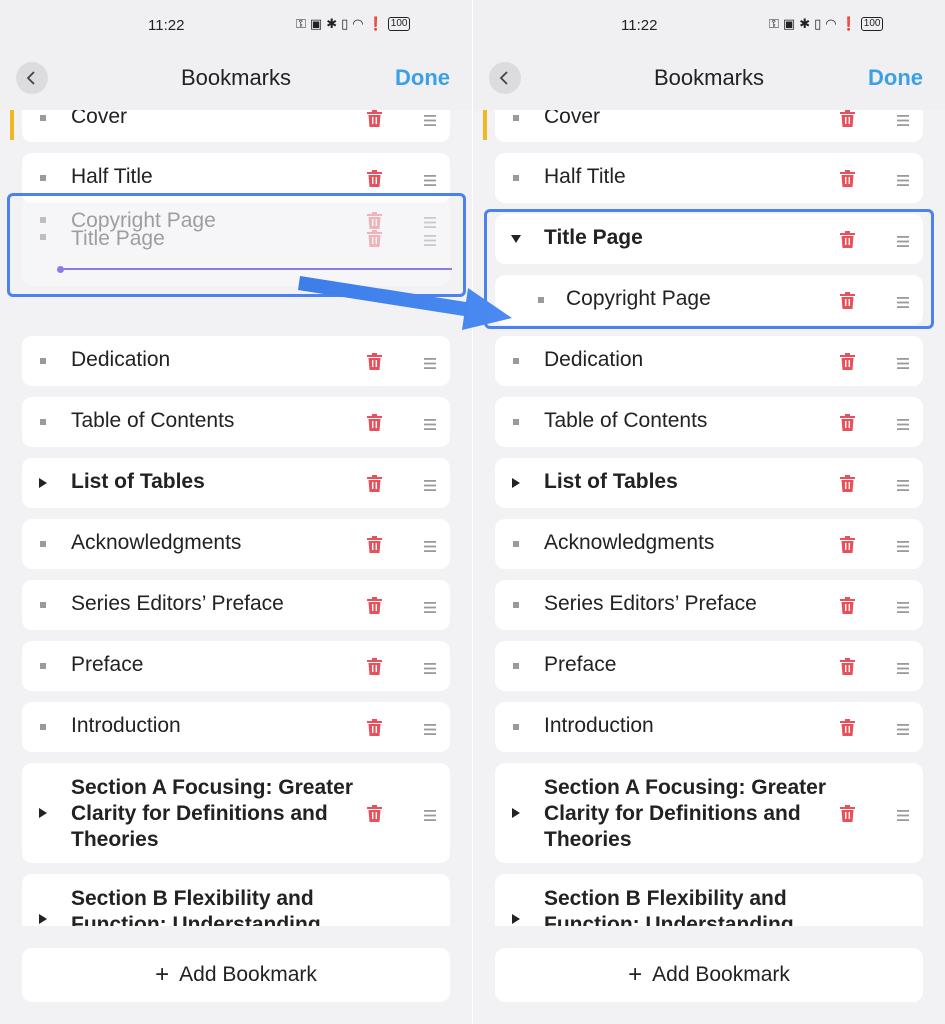 The width and height of the screenshot is (945, 1024). What do you see at coordinates (848, 23) in the screenshot?
I see `alert-icon: ❗` at bounding box center [848, 23].